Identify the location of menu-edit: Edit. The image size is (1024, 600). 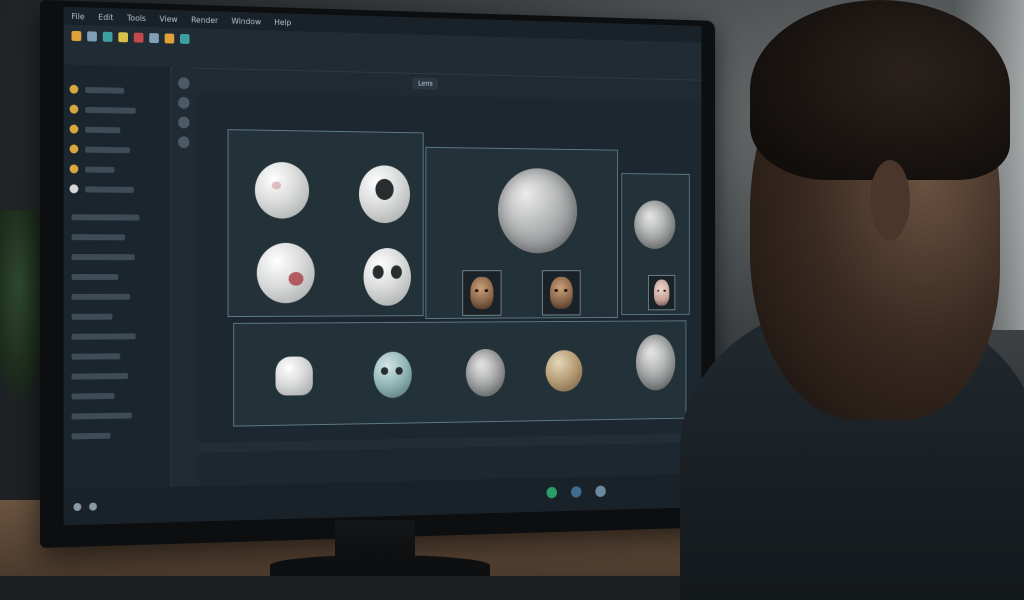
(105, 16).